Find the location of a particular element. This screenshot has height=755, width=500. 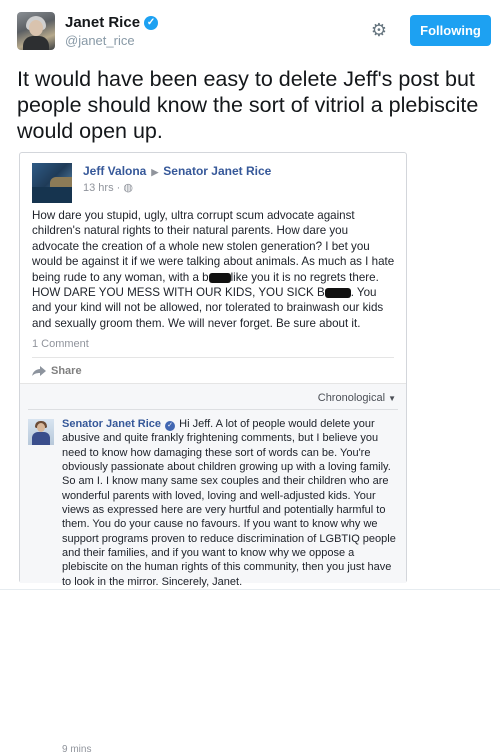

triangle-right-icon: ▶ is located at coordinates (155, 172).